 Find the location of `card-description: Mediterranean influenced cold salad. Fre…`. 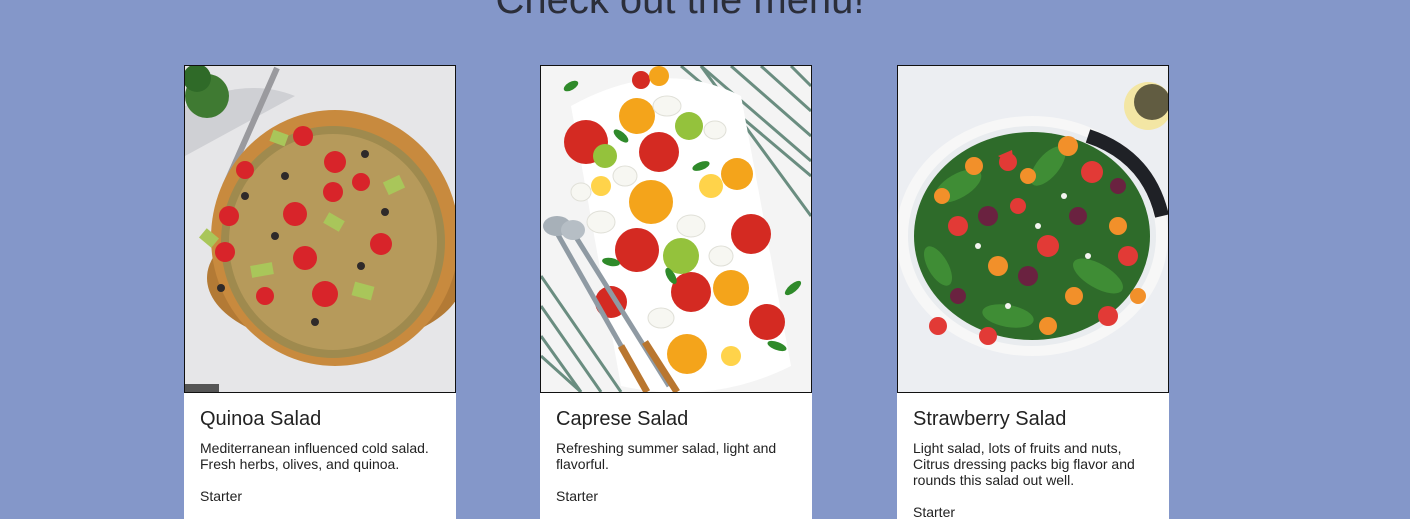

card-description: Mediterranean influenced cold salad. Fre… is located at coordinates (314, 456).